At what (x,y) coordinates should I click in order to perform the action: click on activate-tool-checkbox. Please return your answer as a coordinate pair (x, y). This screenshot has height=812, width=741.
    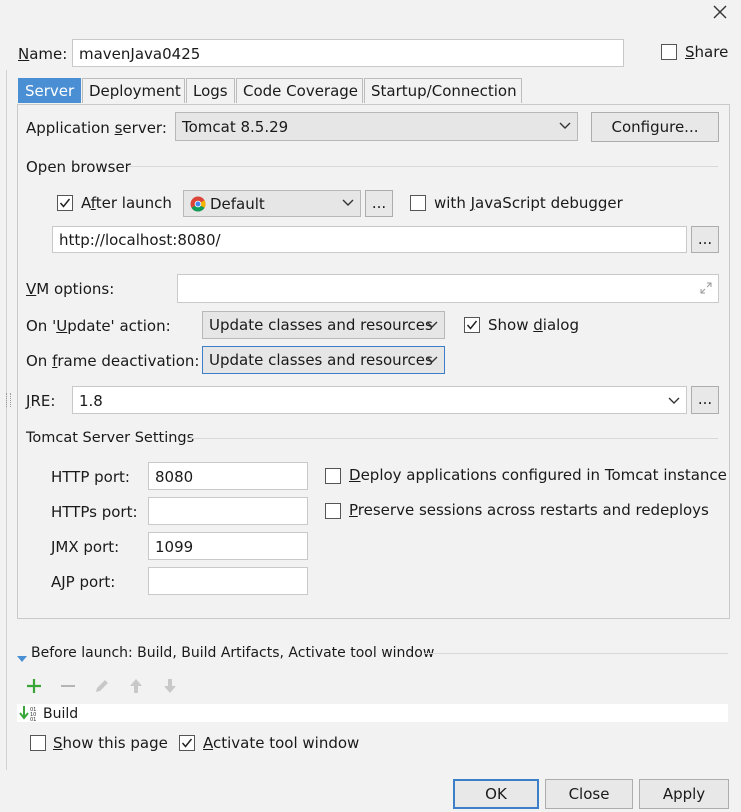
    Looking at the image, I should click on (187, 743).